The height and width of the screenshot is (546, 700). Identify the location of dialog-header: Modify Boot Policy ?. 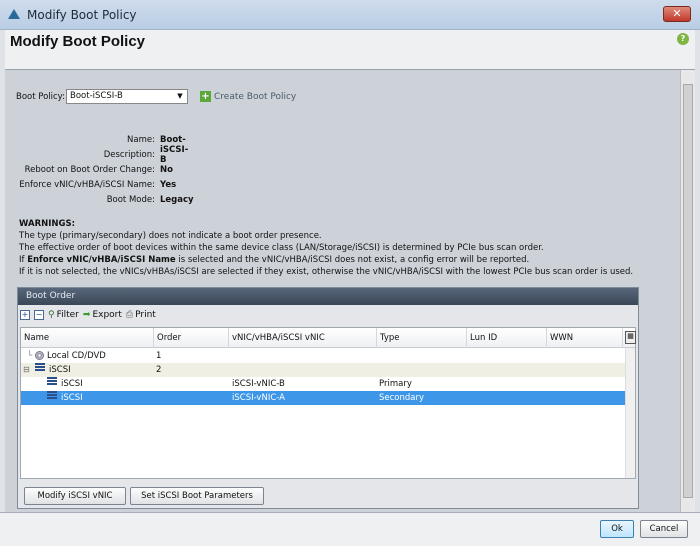
(350, 50).